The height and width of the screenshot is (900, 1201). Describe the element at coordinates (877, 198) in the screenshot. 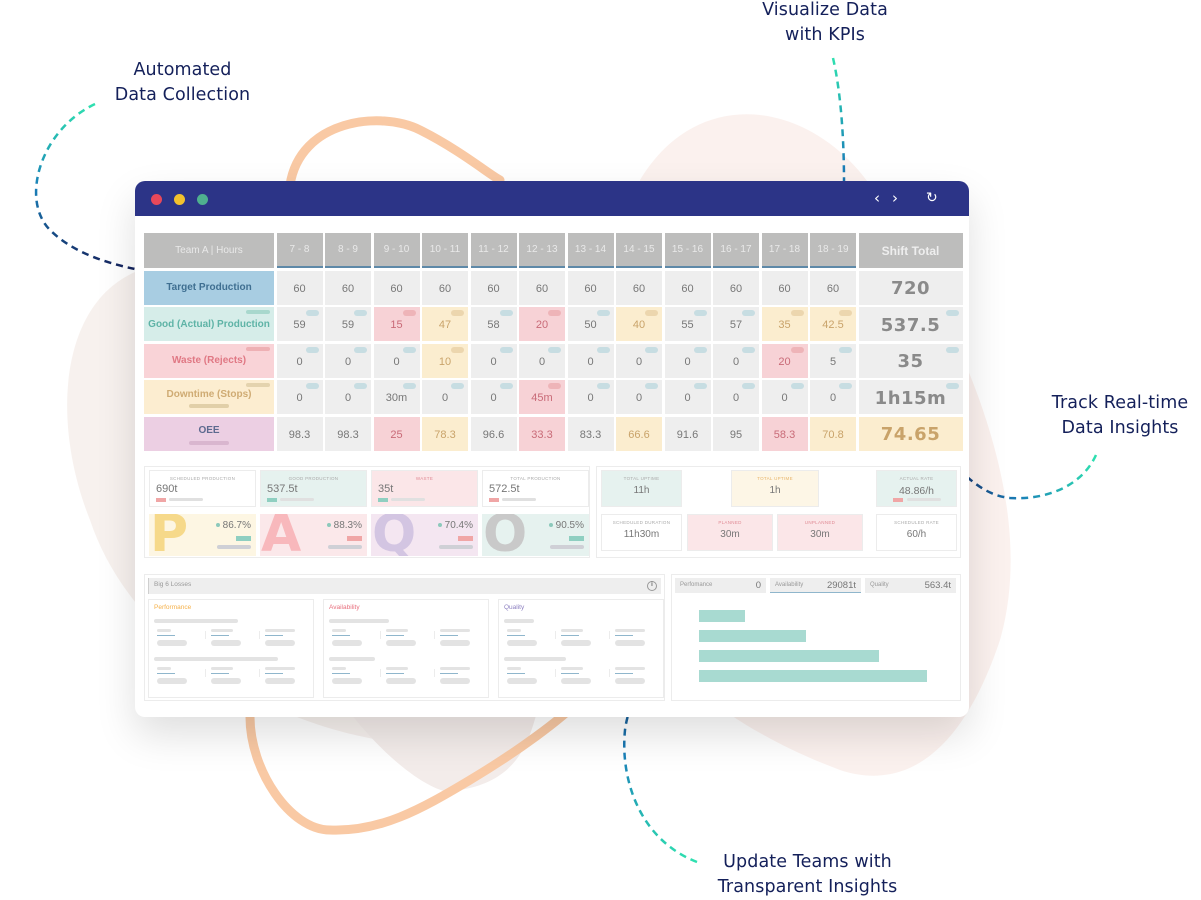

I see `back-icon: ‹` at that location.